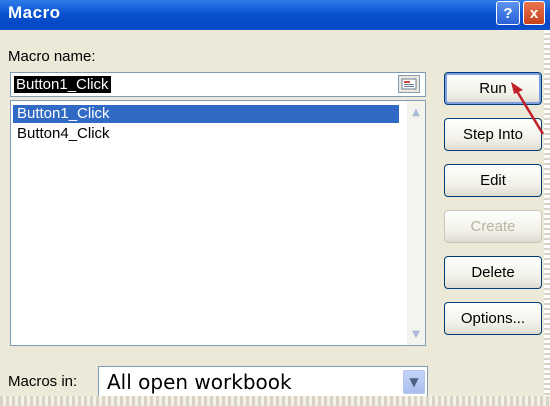 The image size is (550, 406). I want to click on edit-button: Edit, so click(493, 180).